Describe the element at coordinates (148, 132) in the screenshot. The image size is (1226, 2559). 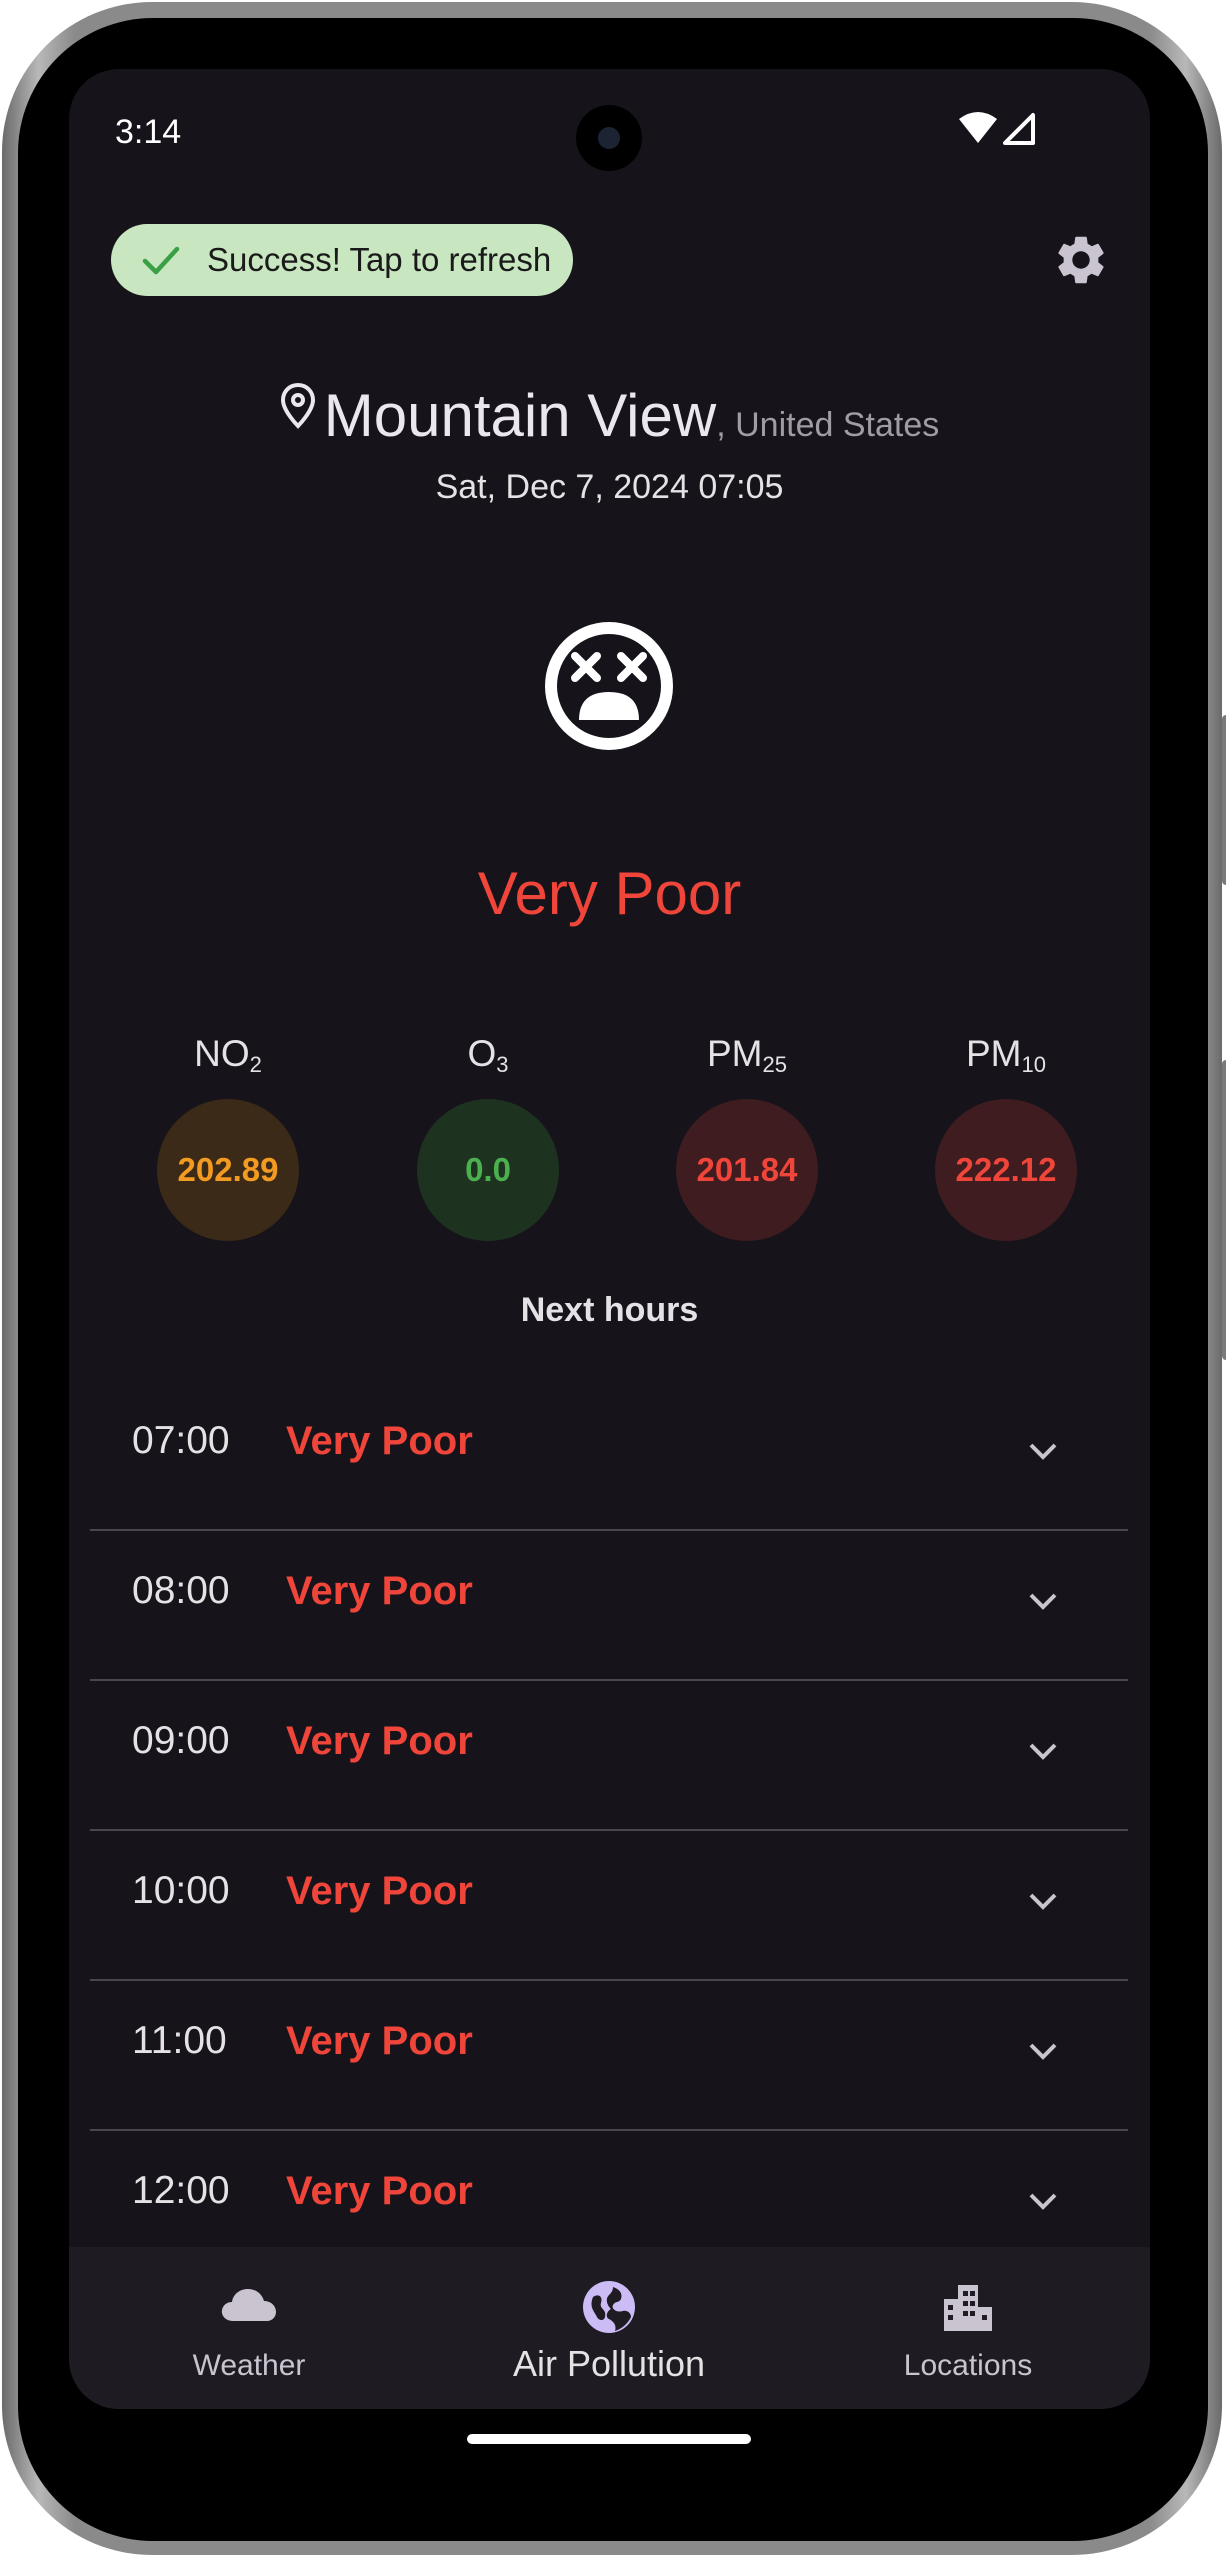
I see `status-time: 3:14` at that location.